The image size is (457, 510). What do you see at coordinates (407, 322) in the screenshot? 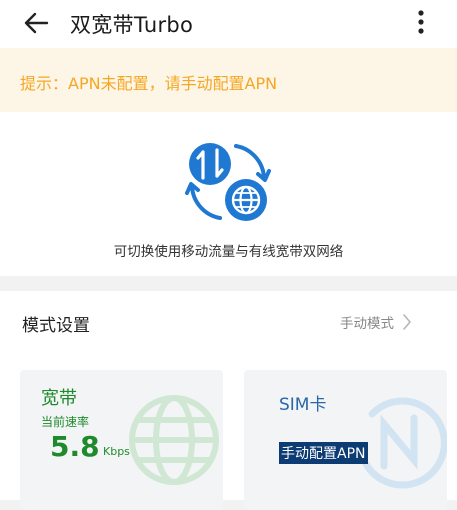
I see `chevron-right-icon` at bounding box center [407, 322].